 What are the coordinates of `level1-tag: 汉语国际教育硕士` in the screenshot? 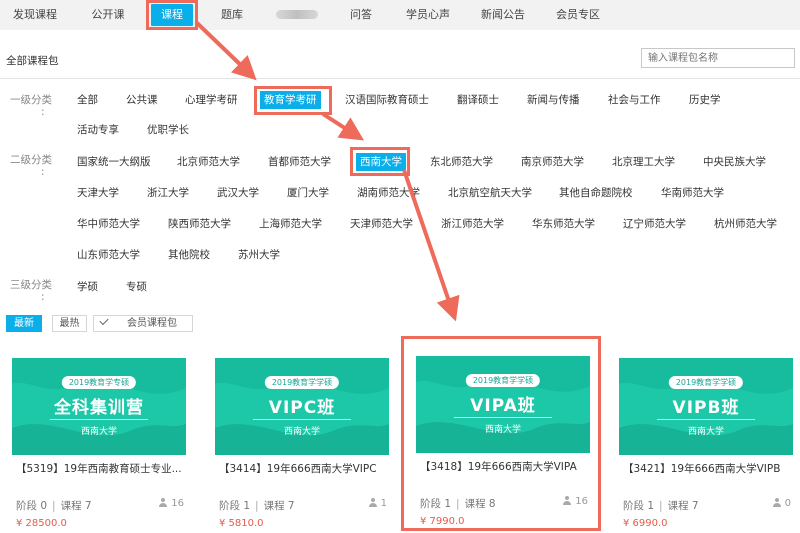 It's located at (387, 100).